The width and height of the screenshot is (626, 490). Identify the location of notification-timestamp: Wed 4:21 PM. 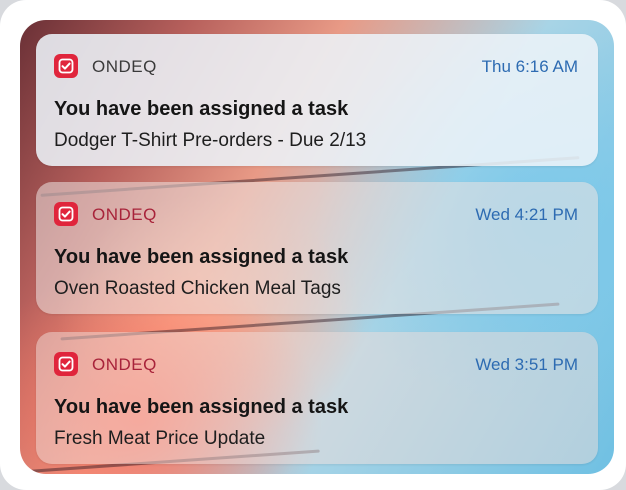
(526, 214).